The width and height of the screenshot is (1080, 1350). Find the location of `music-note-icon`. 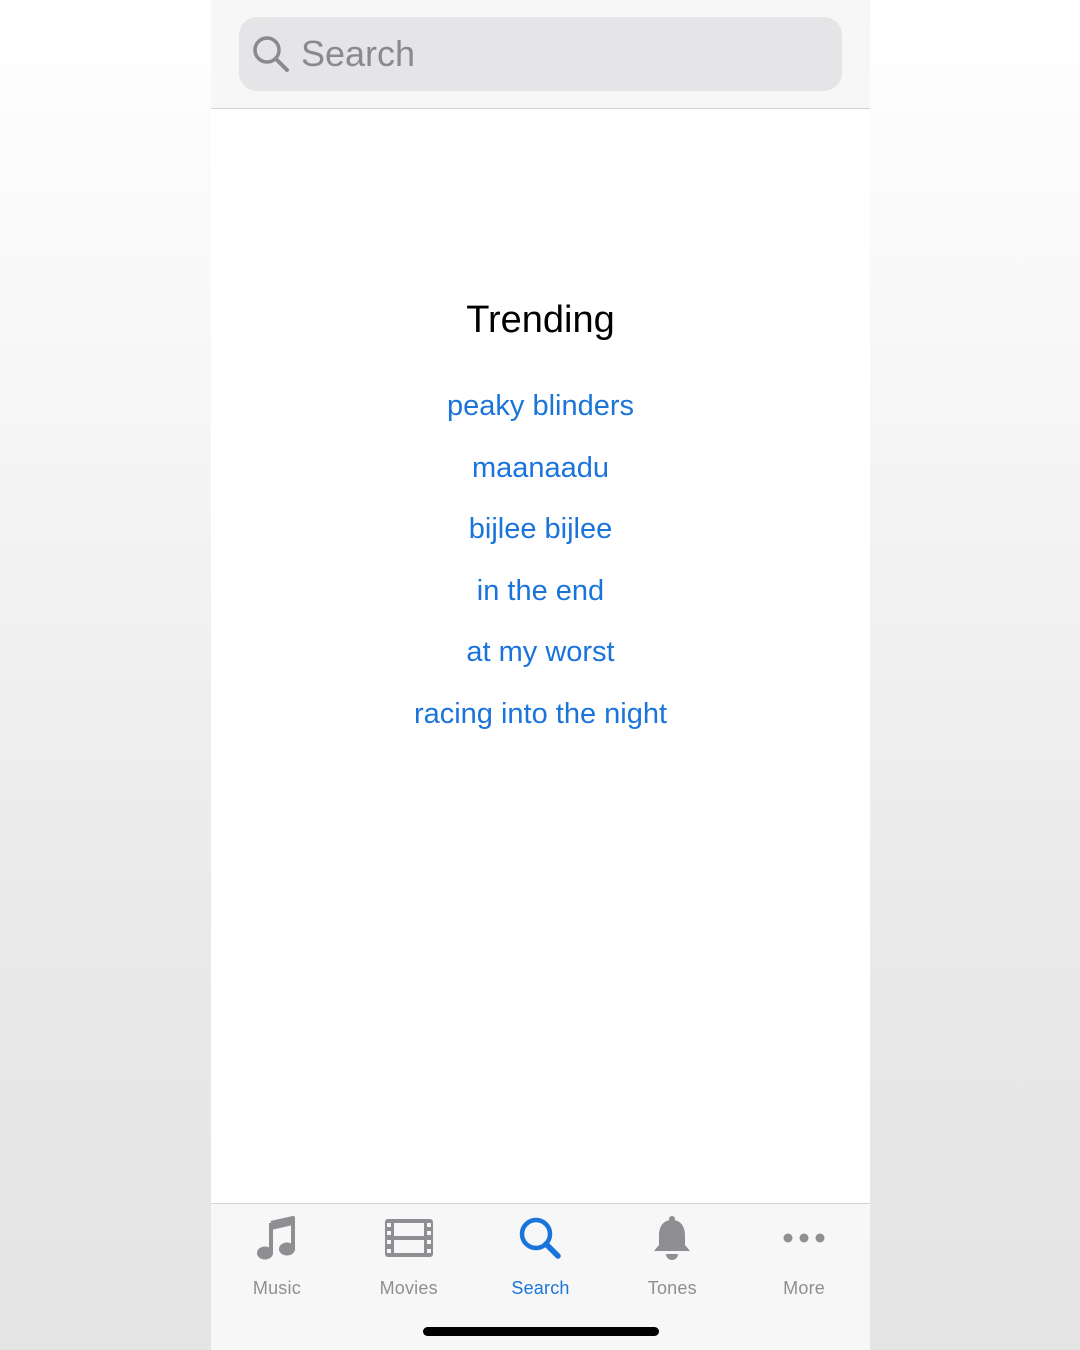

music-note-icon is located at coordinates (277, 1238).